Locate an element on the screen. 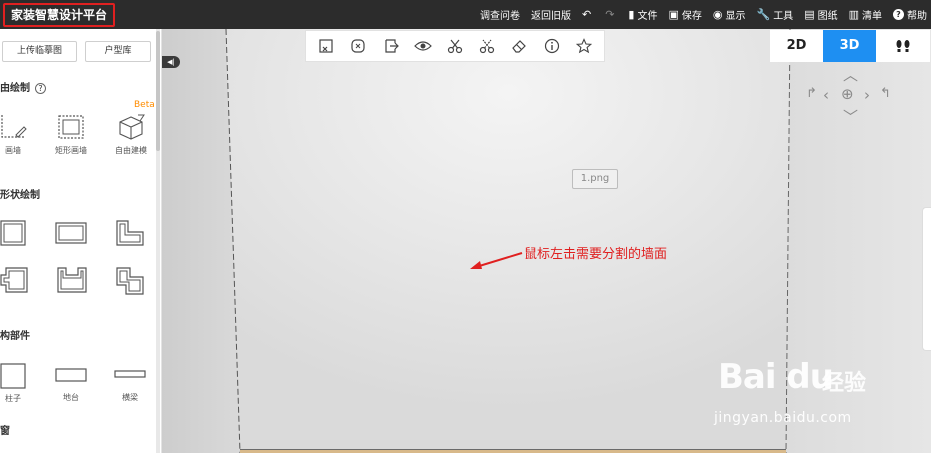  scissors-icon is located at coordinates (455, 46).